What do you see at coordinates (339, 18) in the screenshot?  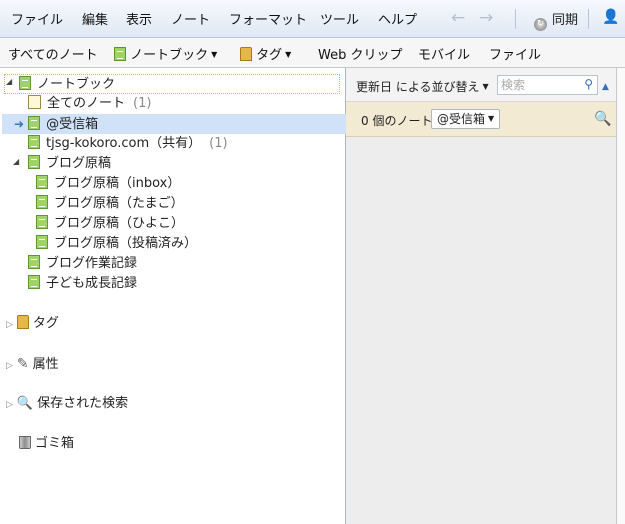 I see `menu-tools: ツール` at bounding box center [339, 18].